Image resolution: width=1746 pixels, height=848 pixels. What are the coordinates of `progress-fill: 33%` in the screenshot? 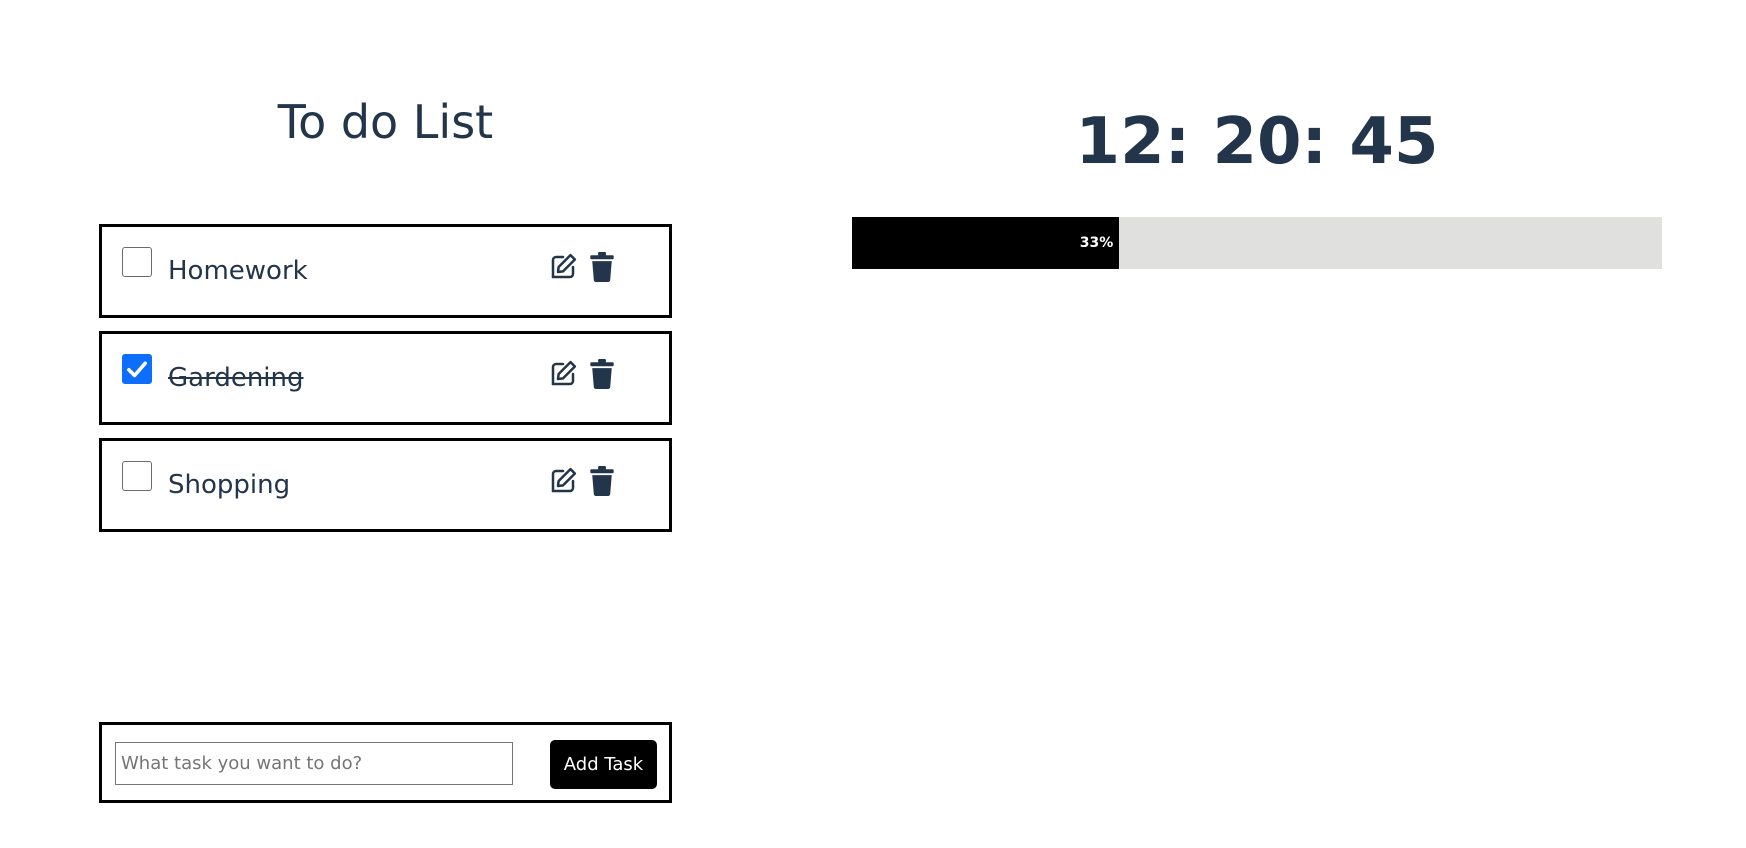 It's located at (986, 243).